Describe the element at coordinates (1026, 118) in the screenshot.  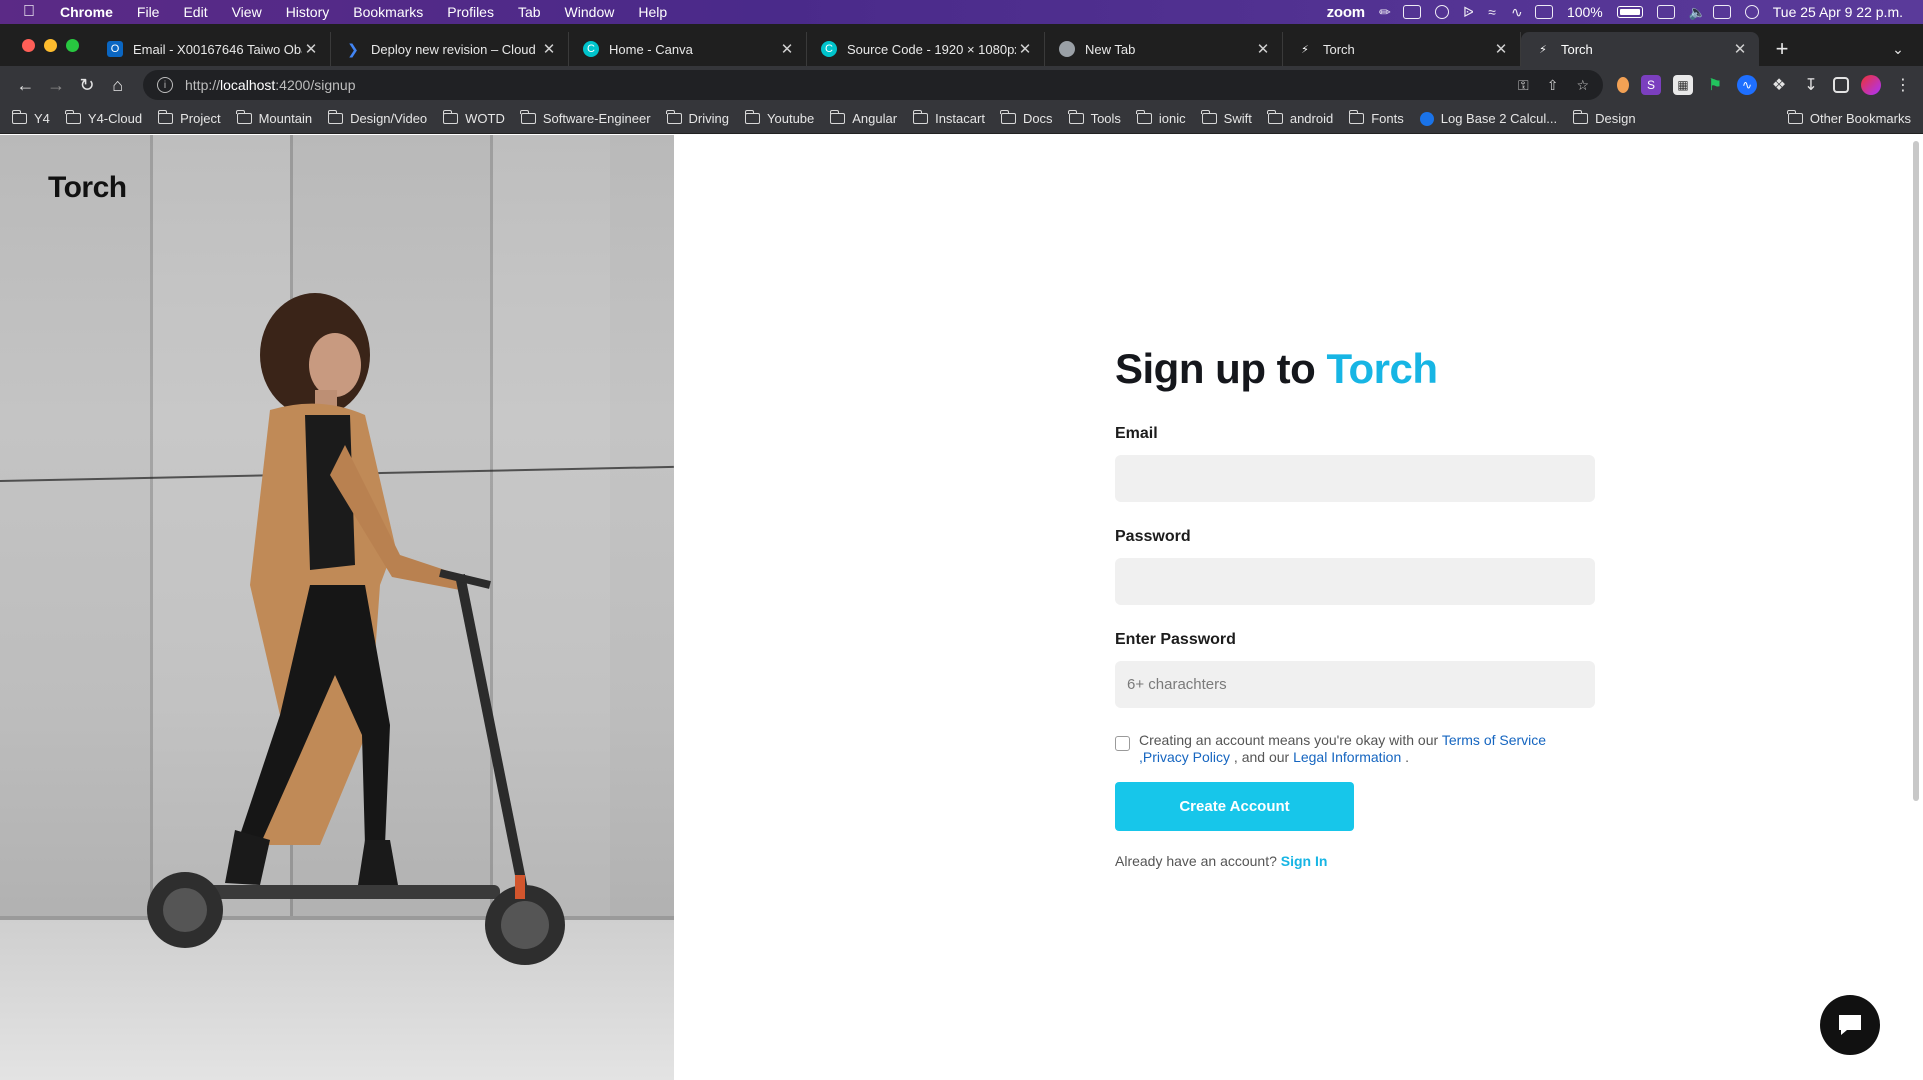
I see `bookmark-folder: Docs` at that location.